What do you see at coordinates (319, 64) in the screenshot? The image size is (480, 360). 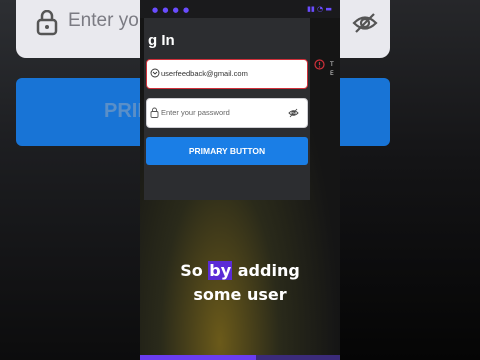 I see `error-icon` at bounding box center [319, 64].